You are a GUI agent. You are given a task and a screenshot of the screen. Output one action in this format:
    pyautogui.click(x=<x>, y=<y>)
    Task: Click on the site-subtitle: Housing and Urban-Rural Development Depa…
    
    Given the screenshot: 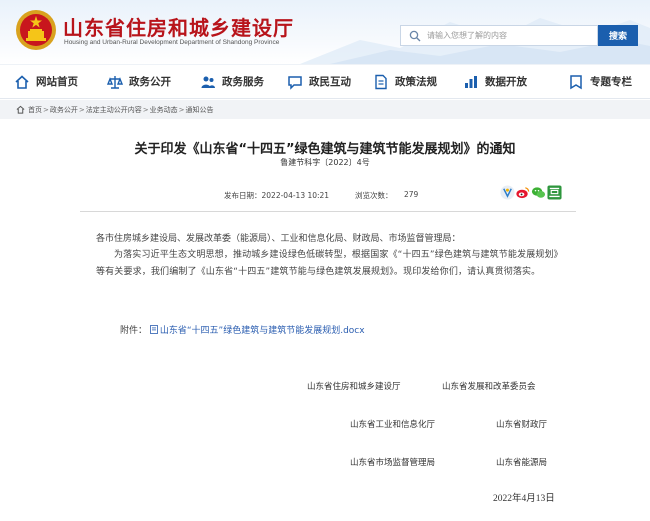 What is the action you would take?
    pyautogui.click(x=172, y=42)
    